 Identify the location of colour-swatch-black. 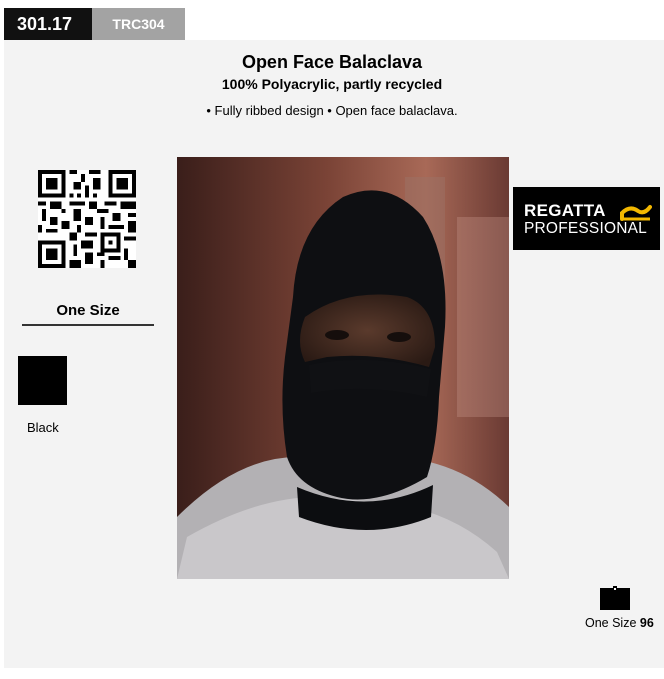
(42, 380).